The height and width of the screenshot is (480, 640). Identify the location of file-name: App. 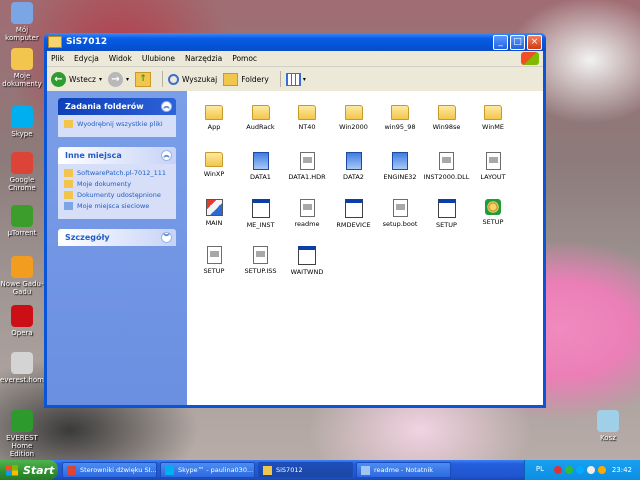
(214, 127).